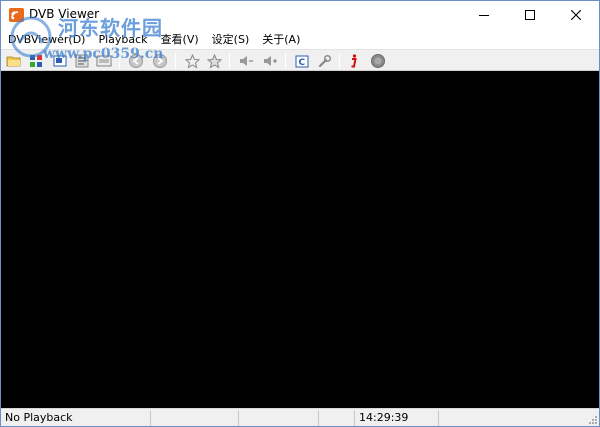 The image size is (600, 427). What do you see at coordinates (397, 418) in the screenshot?
I see `status-time: 14:29:39` at bounding box center [397, 418].